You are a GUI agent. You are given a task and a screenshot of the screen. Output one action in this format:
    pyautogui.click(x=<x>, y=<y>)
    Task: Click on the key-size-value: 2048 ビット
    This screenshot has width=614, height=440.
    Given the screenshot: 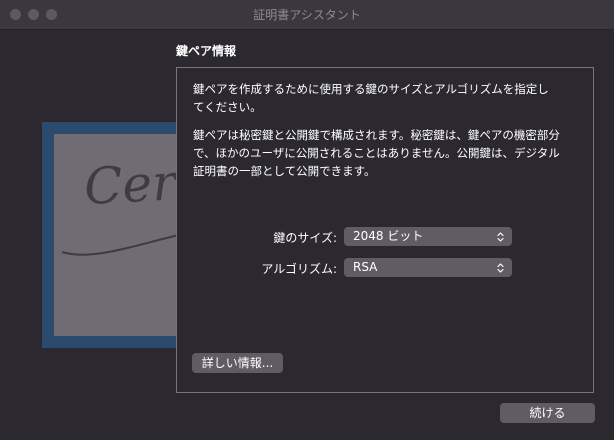 What is the action you would take?
    pyautogui.click(x=388, y=236)
    